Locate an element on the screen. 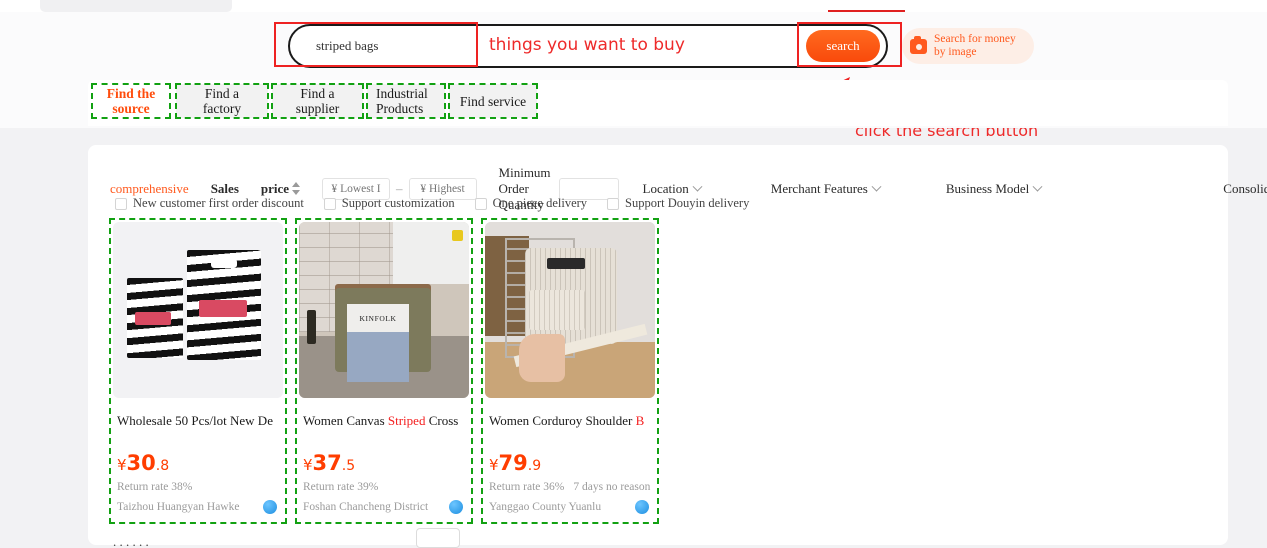  corduroy-bag-flap is located at coordinates (557, 310).